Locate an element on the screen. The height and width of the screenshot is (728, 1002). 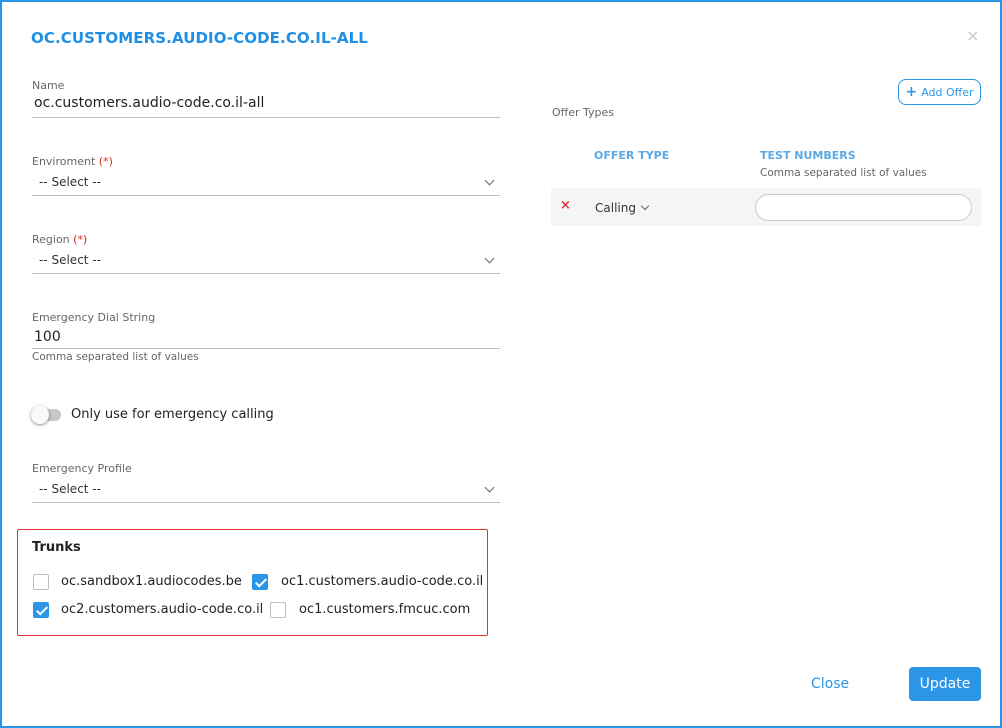
region-label: Region (*) is located at coordinates (59, 239).